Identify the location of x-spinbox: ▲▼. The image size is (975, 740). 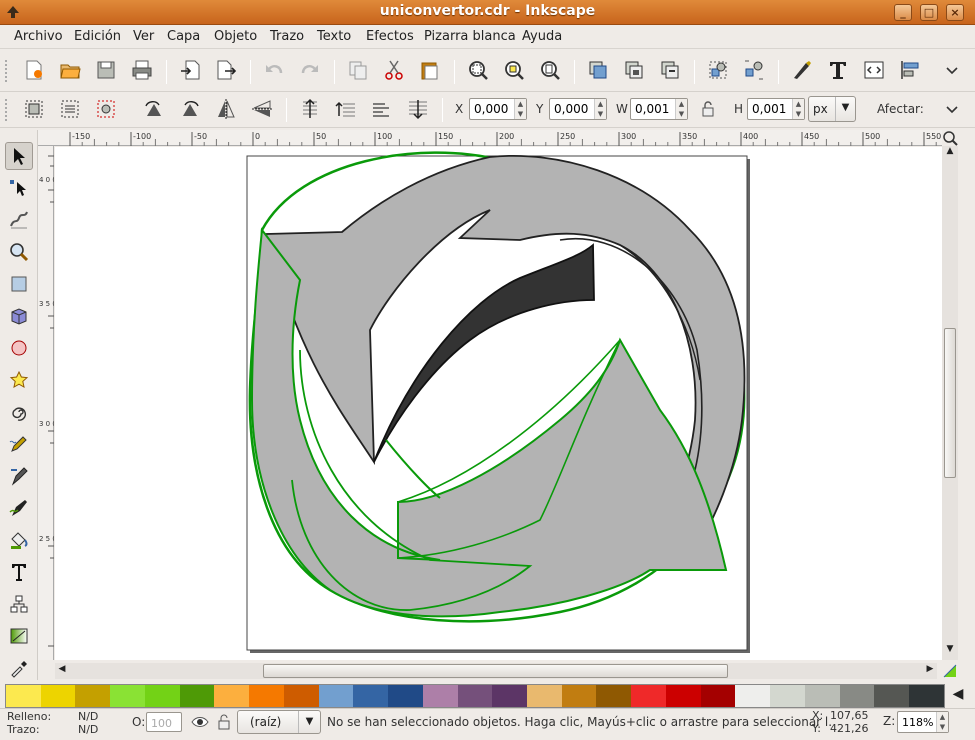
(498, 109).